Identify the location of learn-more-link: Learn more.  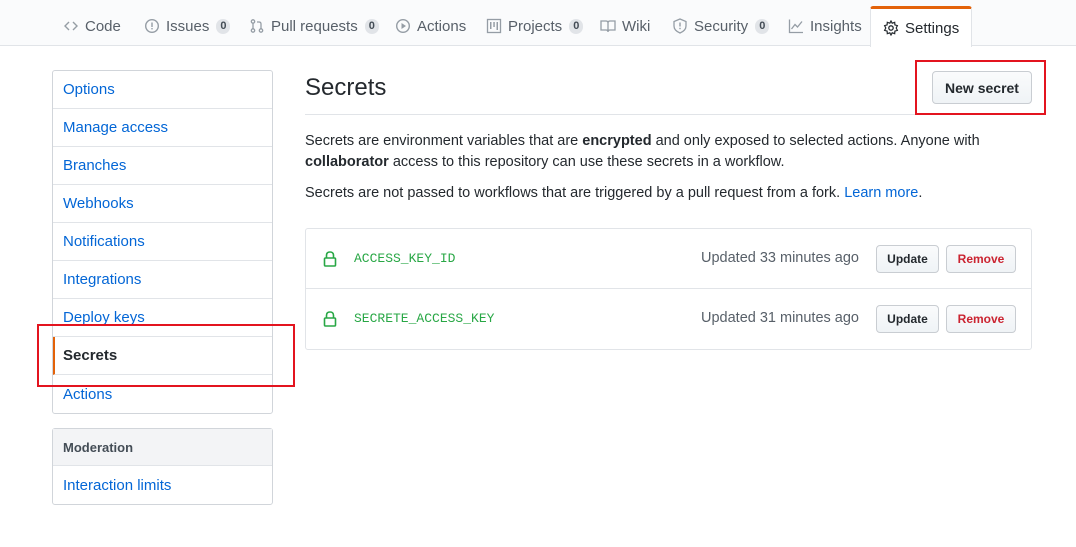
(881, 193).